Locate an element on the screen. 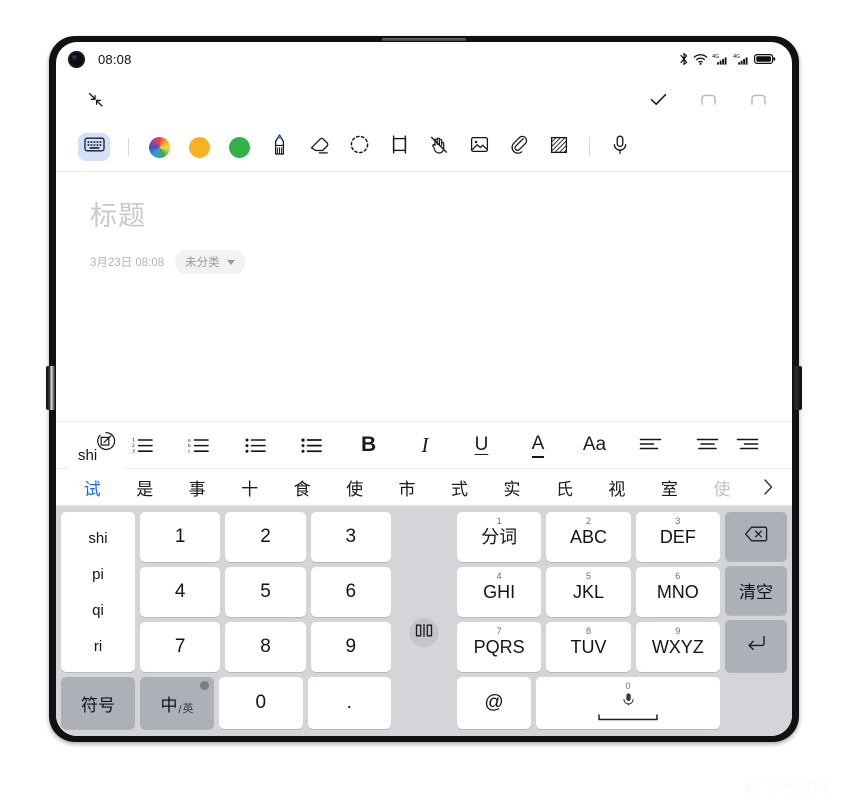 This screenshot has height=807, width=848. split-merge-icon is located at coordinates (424, 633).